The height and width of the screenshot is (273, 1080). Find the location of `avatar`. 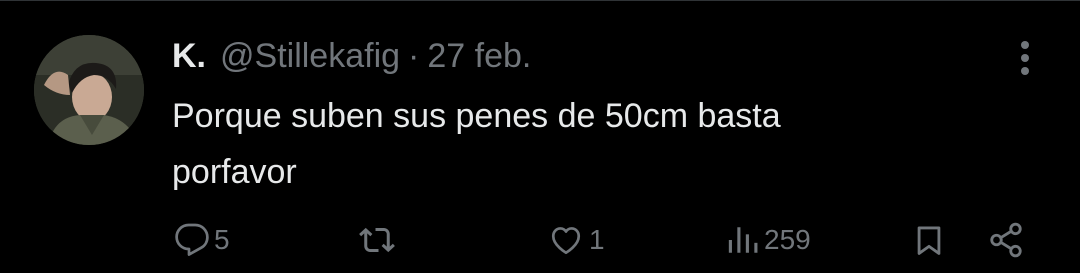

avatar is located at coordinates (89, 90).